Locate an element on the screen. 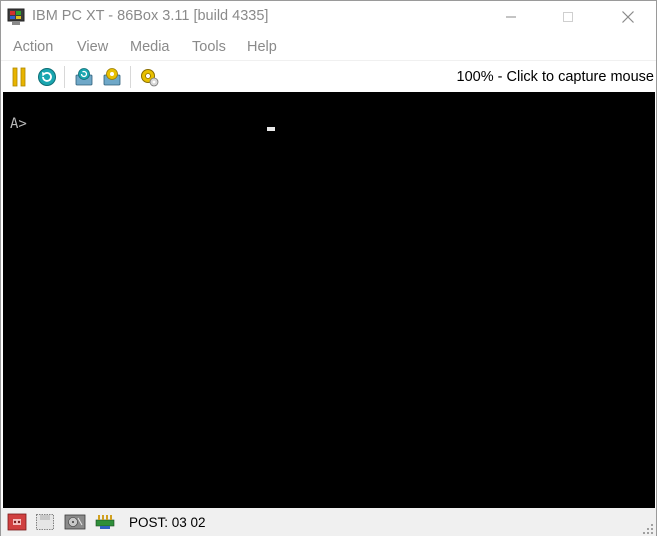 The image size is (657, 536). menu-action: Action is located at coordinates (33, 47).